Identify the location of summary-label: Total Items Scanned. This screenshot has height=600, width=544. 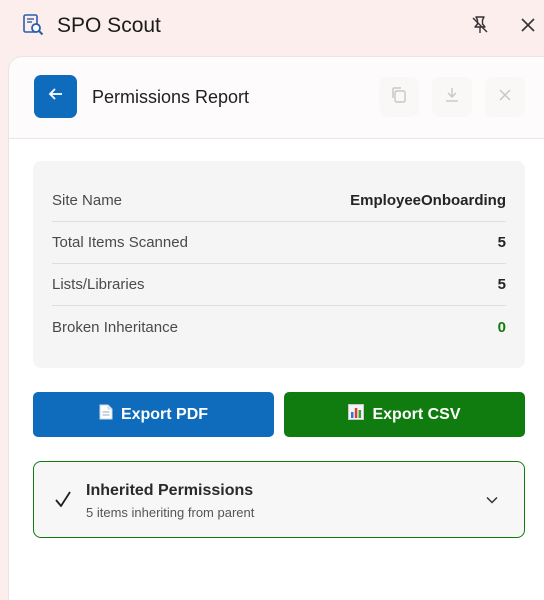
(120, 242).